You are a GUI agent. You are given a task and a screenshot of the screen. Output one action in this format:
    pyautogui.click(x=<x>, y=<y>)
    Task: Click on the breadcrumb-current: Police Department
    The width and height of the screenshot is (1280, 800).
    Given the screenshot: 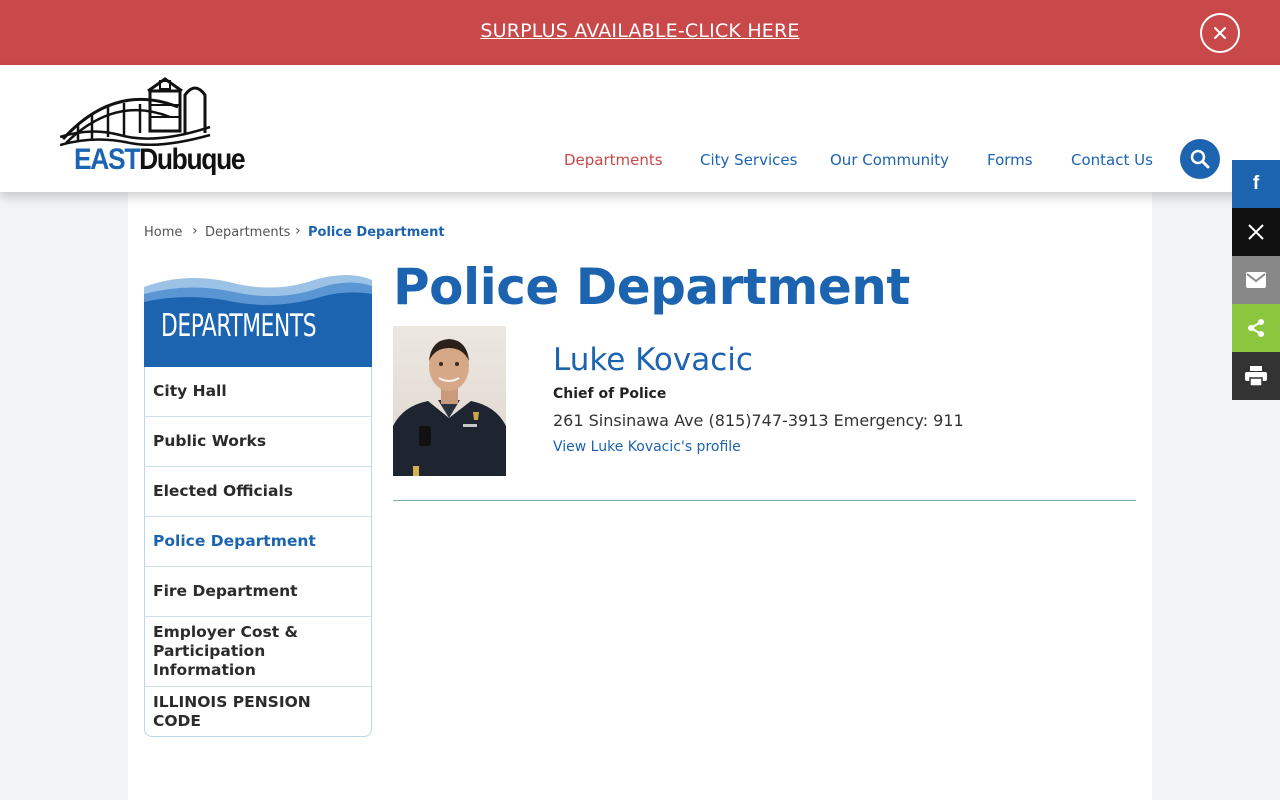 What is the action you would take?
    pyautogui.click(x=376, y=232)
    